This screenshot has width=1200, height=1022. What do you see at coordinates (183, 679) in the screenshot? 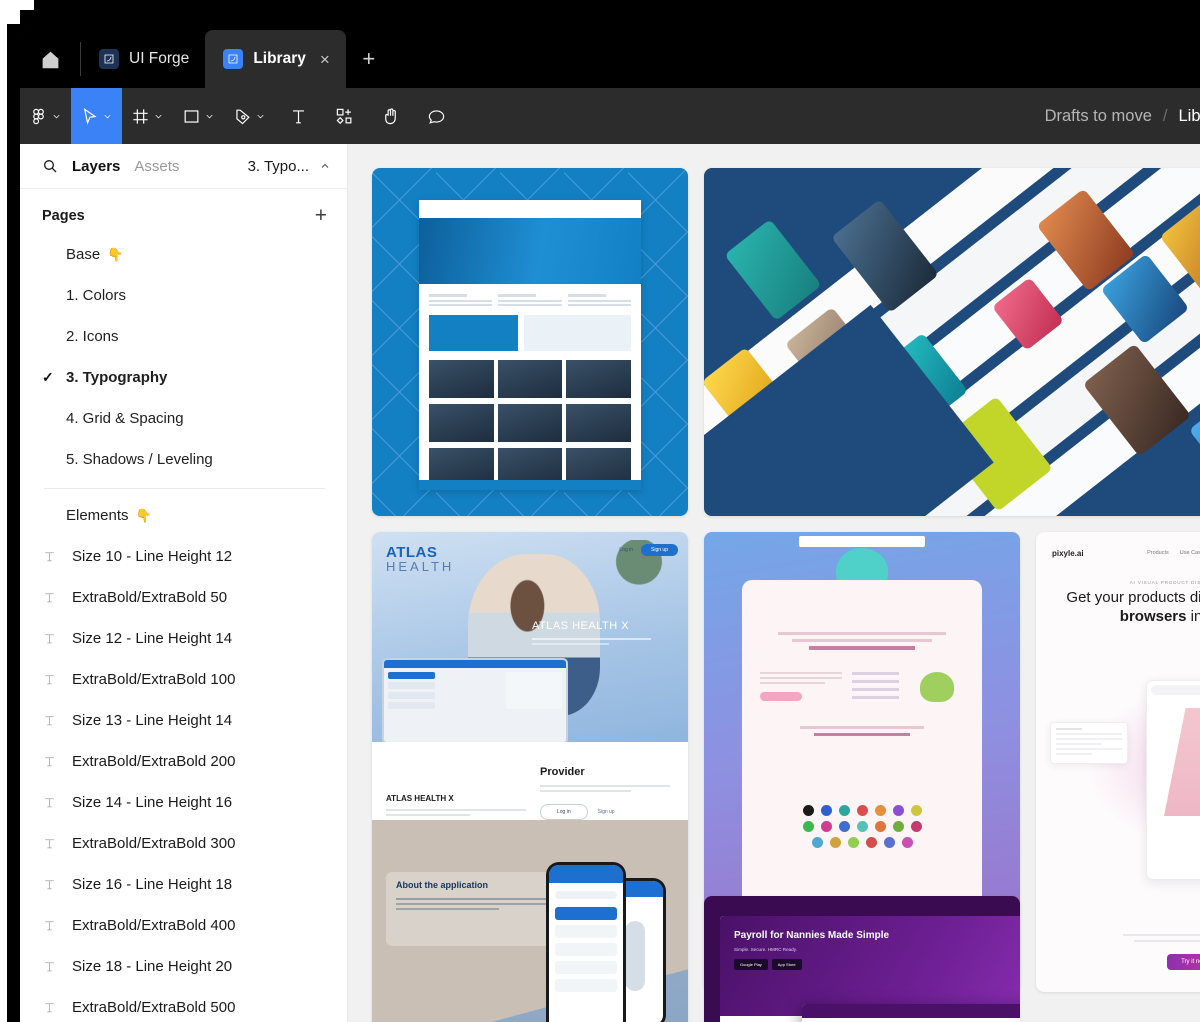
I see `layer-row: ExtraBold/ExtraBold 100` at bounding box center [183, 679].